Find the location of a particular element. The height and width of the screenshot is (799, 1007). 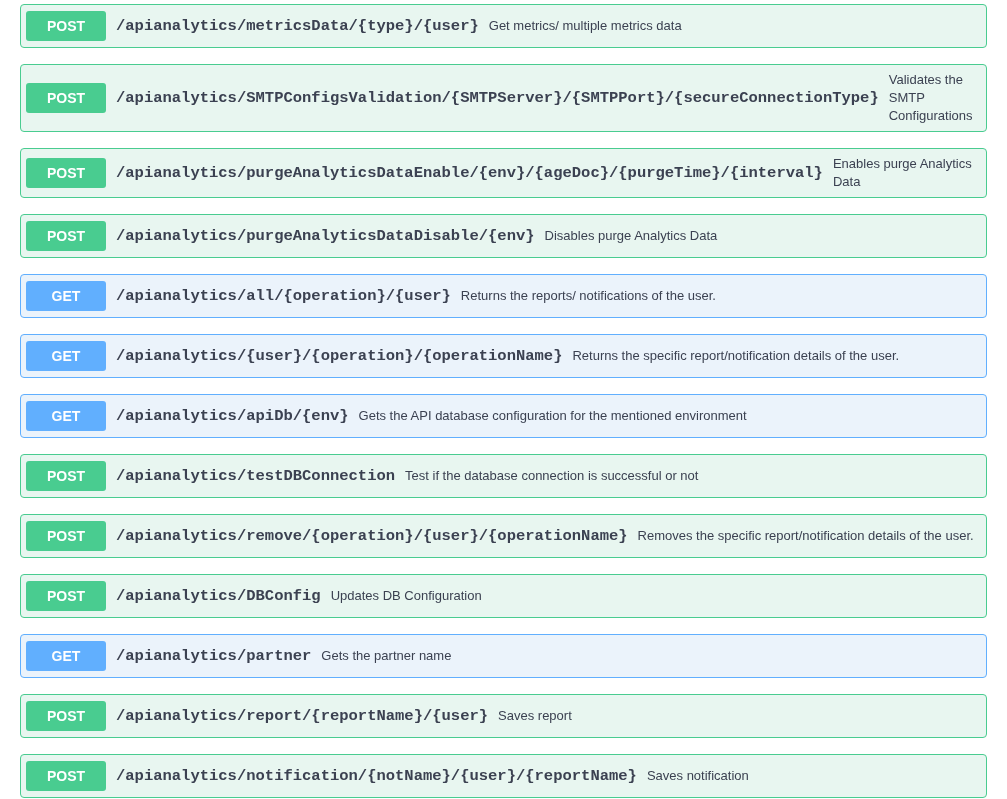

operation-row: POST /apianalytics/report/{reportName}/{user} Saves report is located at coordinates (503, 716).